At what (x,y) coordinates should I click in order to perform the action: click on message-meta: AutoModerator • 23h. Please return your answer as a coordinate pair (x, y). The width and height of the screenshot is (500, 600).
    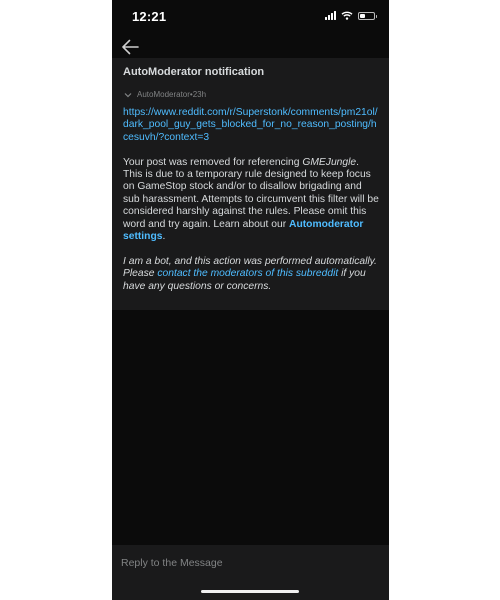
    Looking at the image, I should click on (164, 94).